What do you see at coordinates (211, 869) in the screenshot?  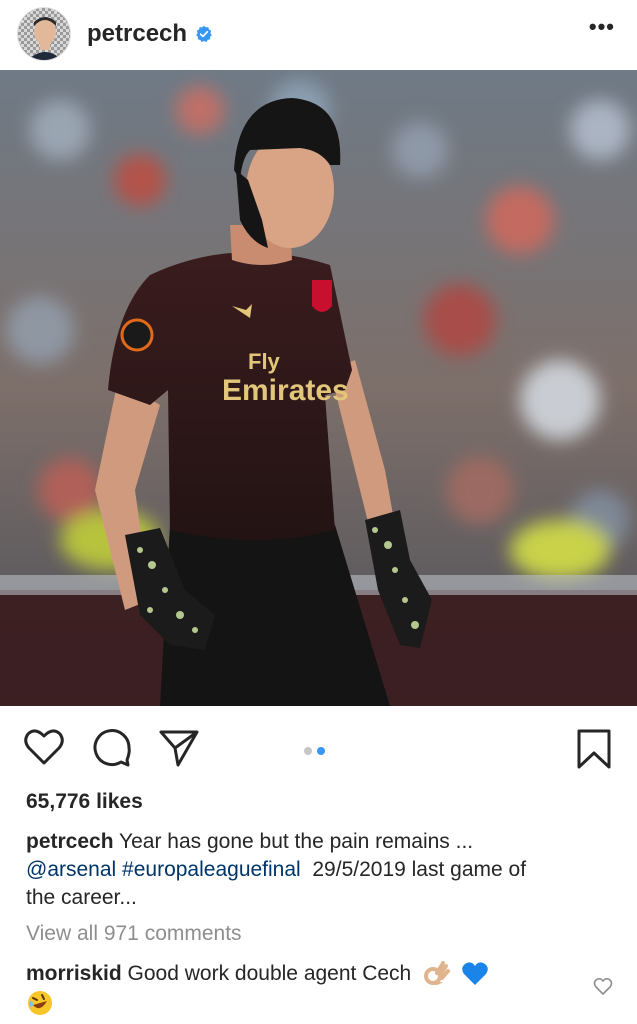 I see `hashtag-link: #europaleaguefinal` at bounding box center [211, 869].